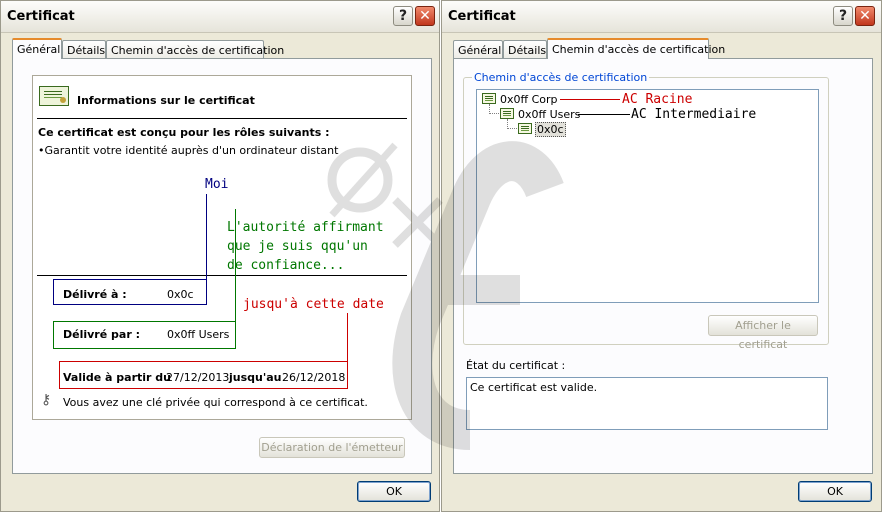 The image size is (882, 512). I want to click on annotation-moi: Moi, so click(217, 184).